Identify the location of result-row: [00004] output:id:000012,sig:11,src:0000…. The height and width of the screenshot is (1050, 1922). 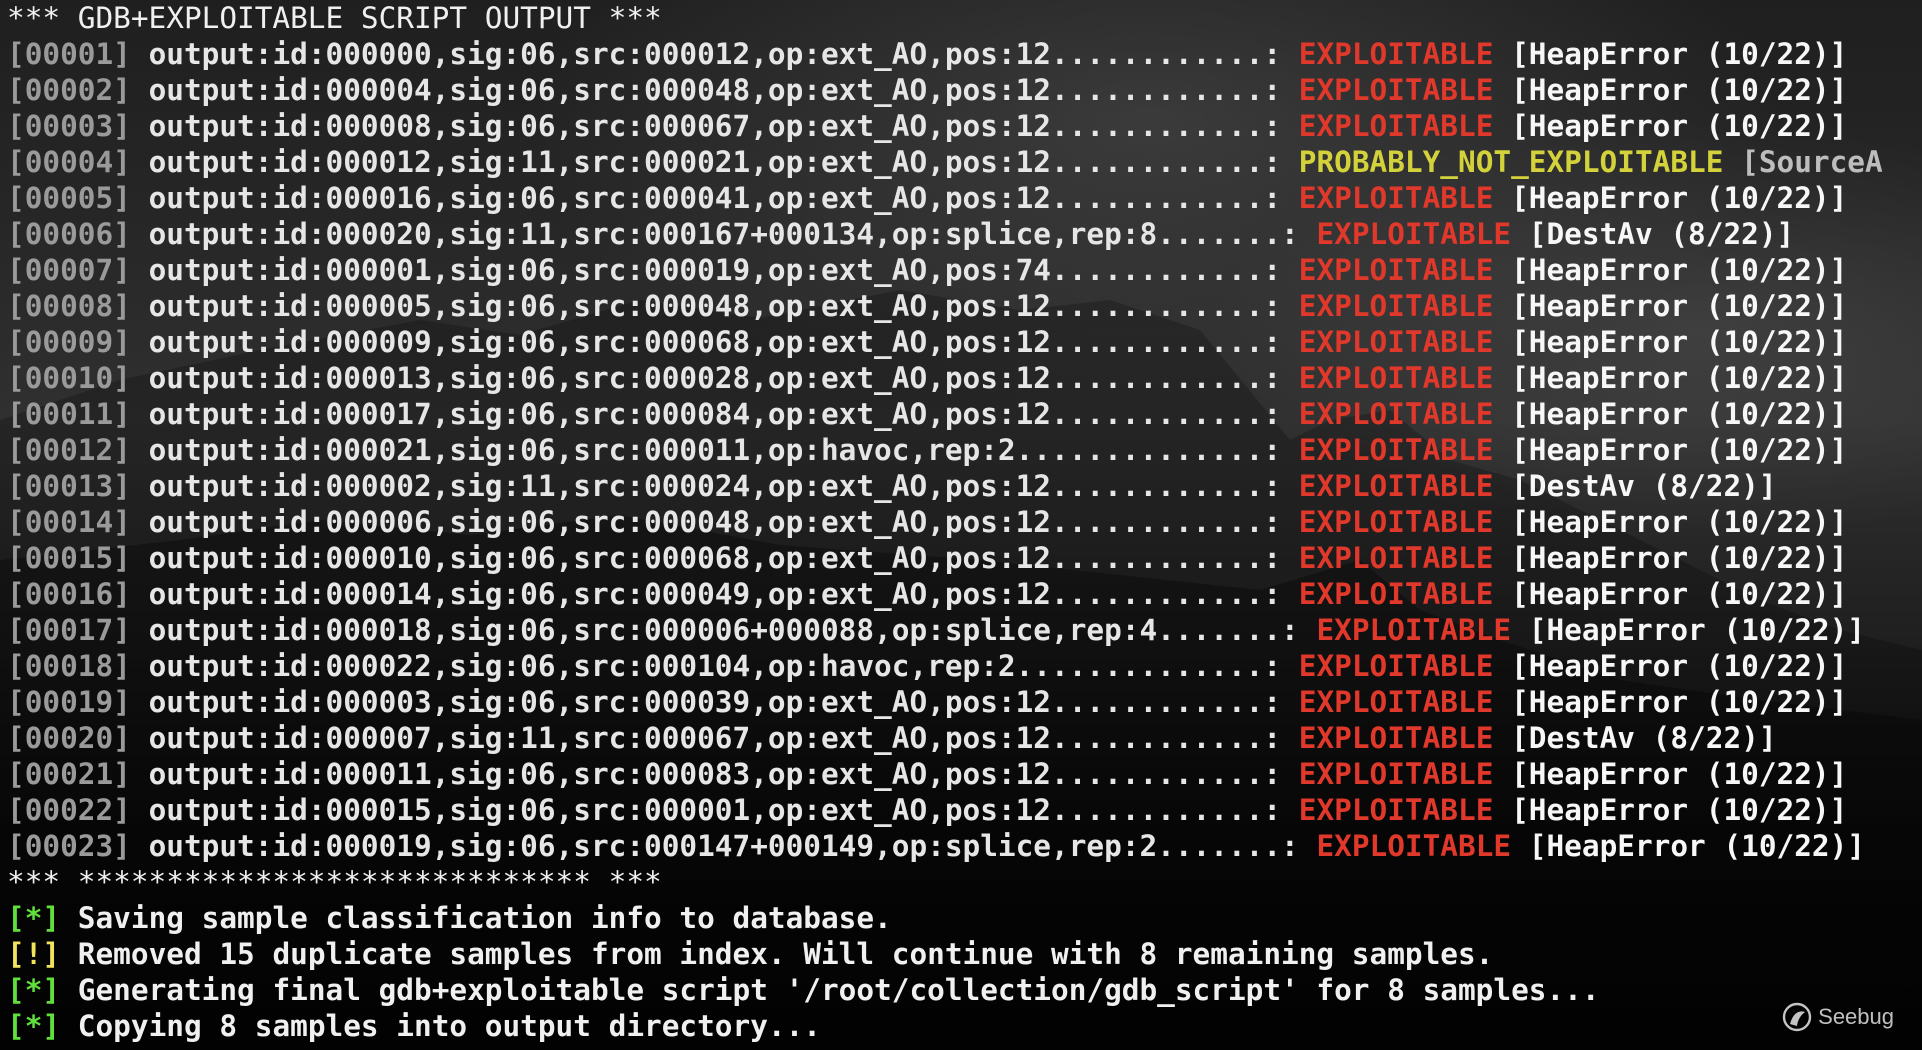
(962, 162).